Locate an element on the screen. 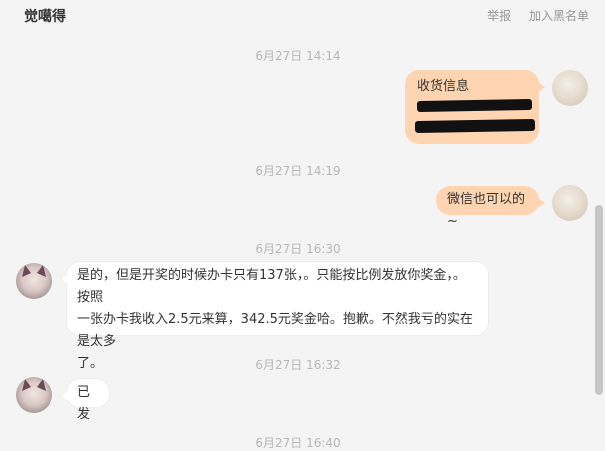  message-bubble: 已发 is located at coordinates (85, 400).